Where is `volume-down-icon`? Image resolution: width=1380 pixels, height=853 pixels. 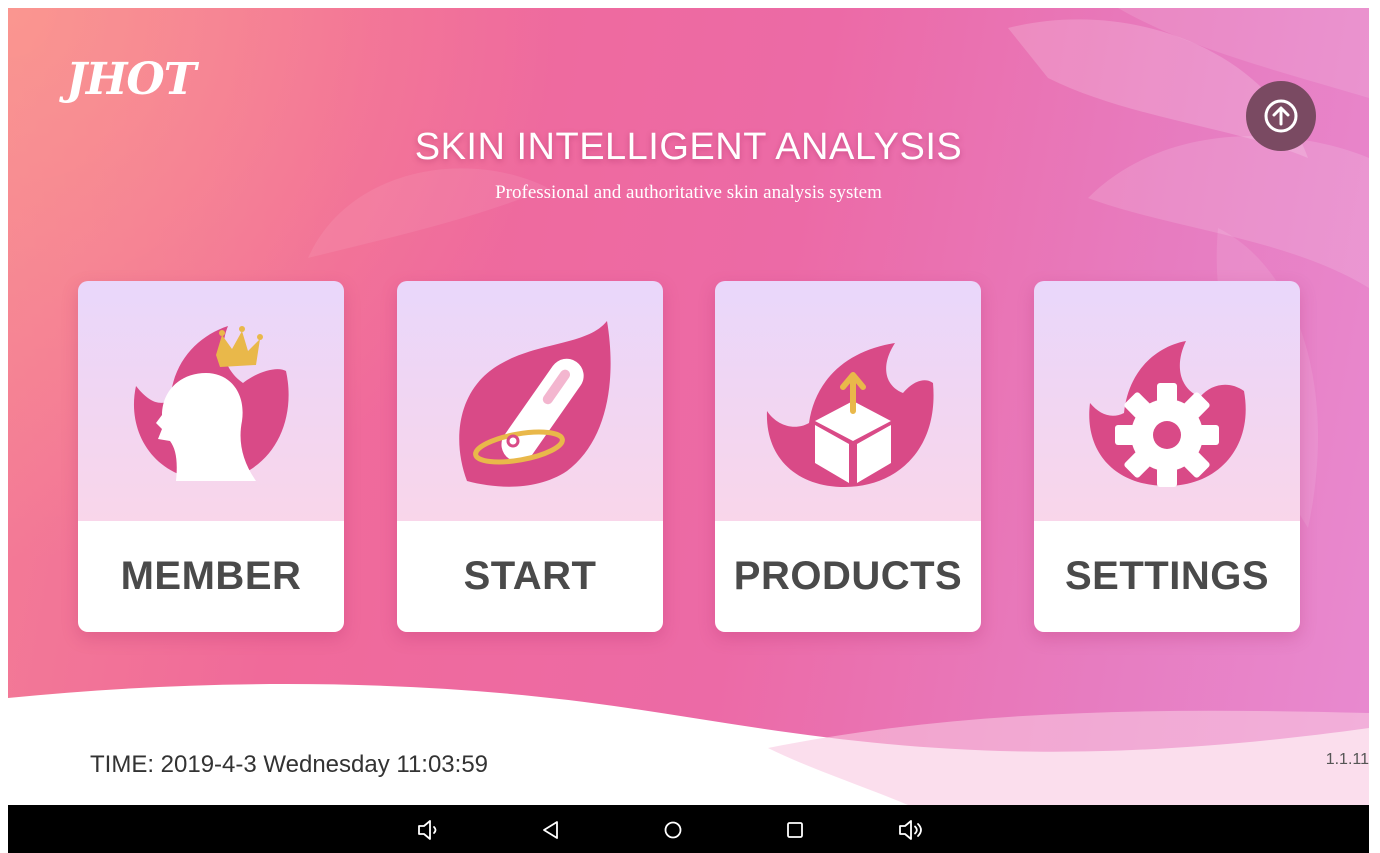
volume-down-icon is located at coordinates (429, 830).